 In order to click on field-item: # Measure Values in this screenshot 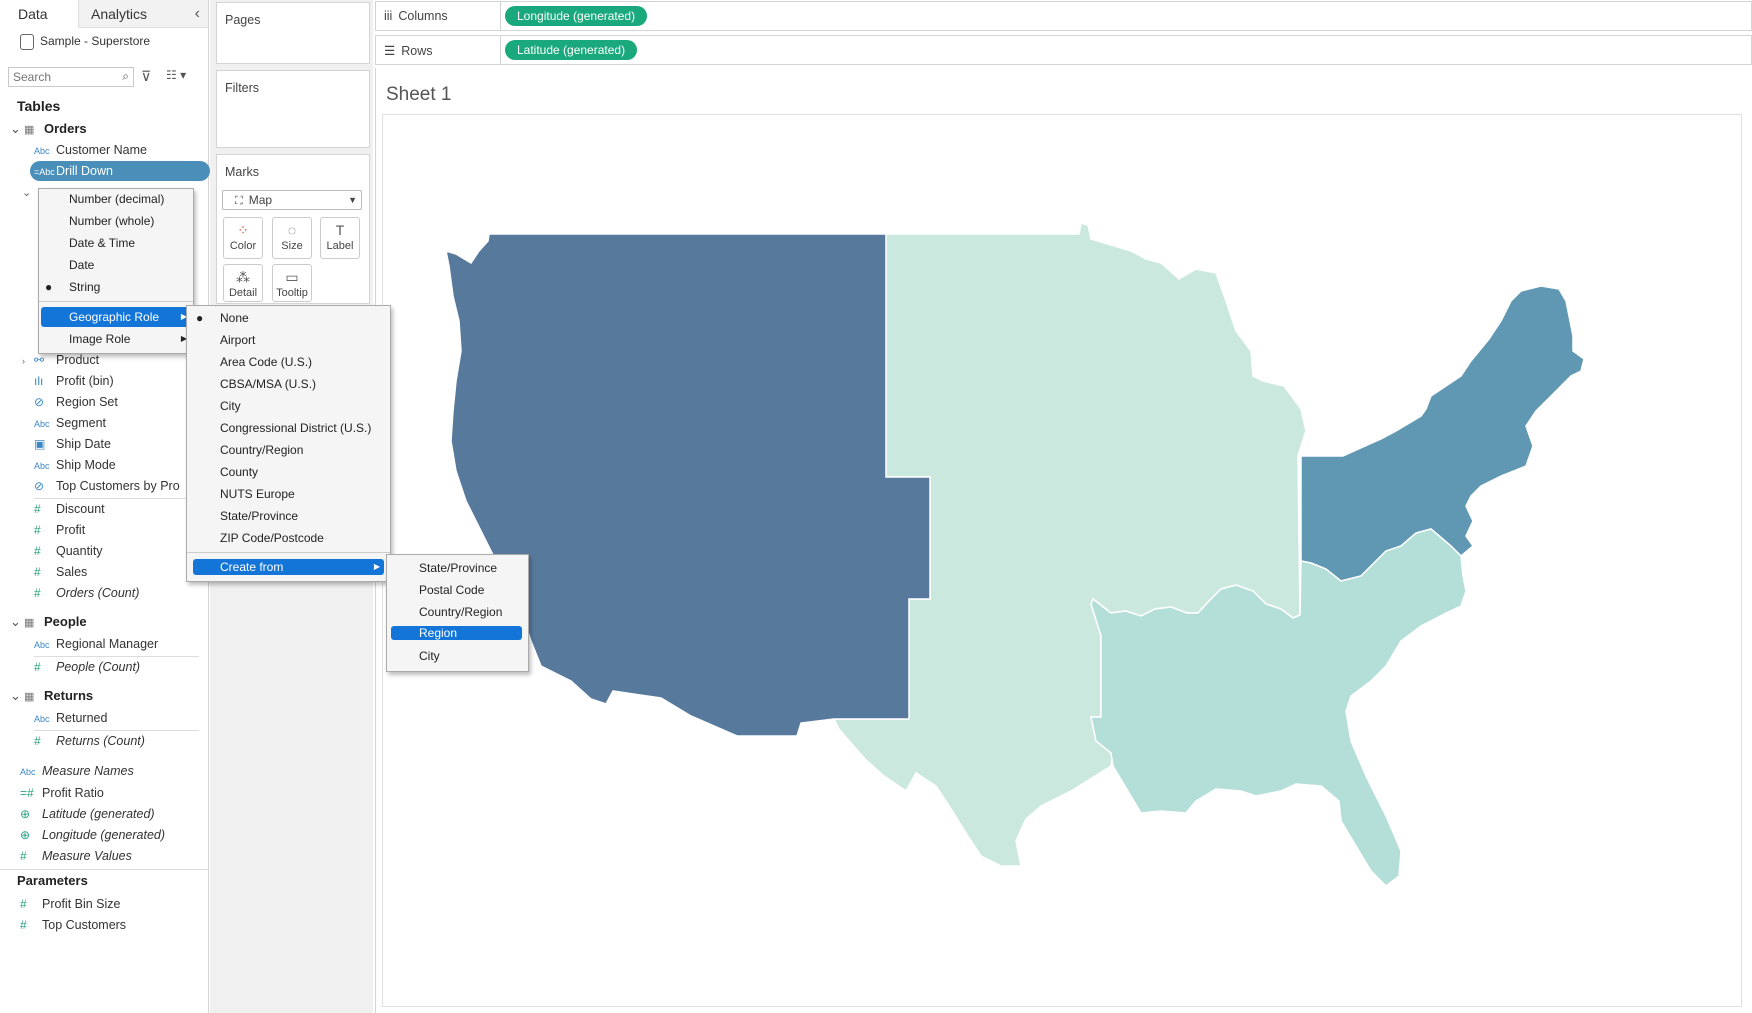, I will do `click(76, 856)`.